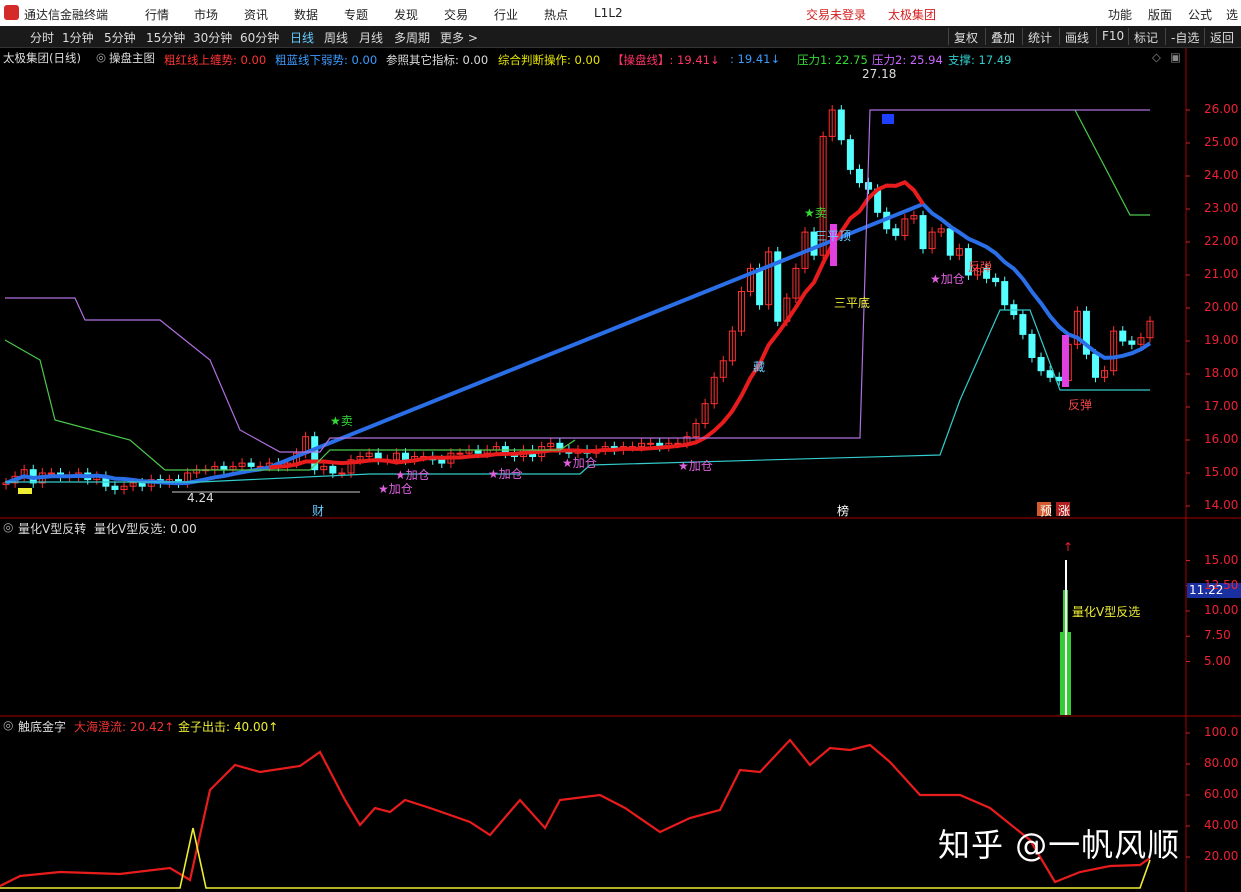 This screenshot has width=1241, height=892. I want to click on mid-series-label: 量化V型反选, so click(1106, 612).